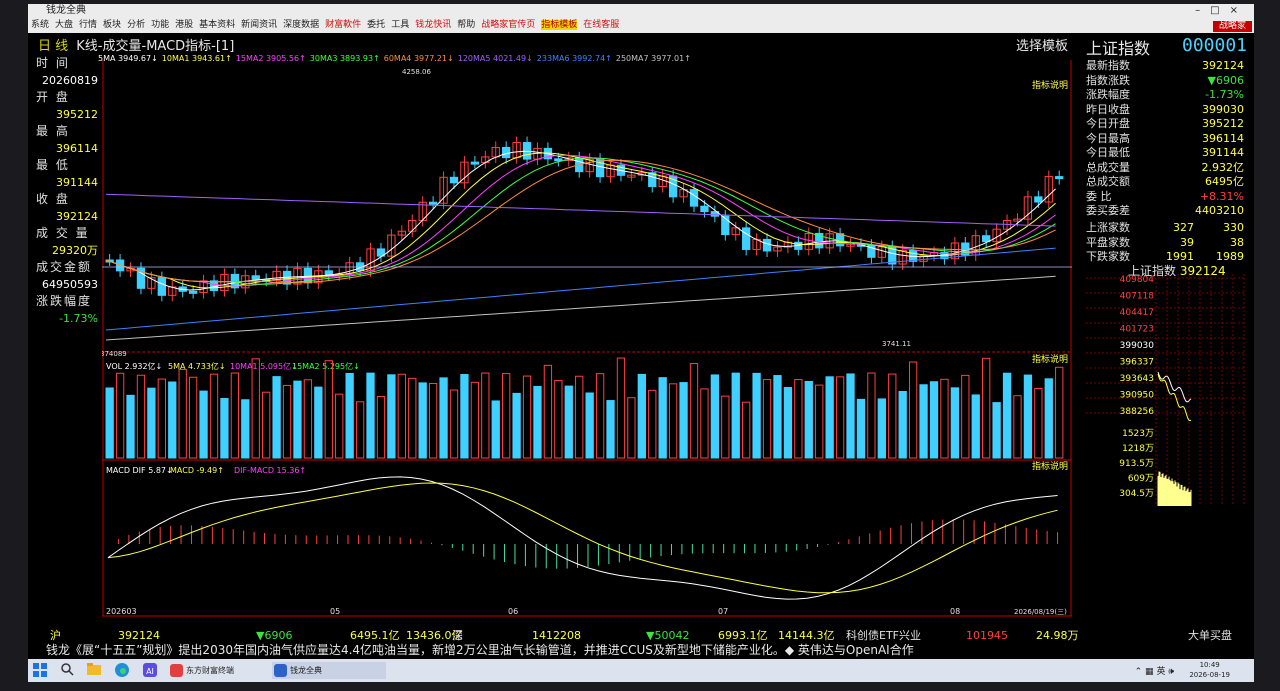 The height and width of the screenshot is (691, 1280). I want to click on menu-item: 委托, so click(376, 25).